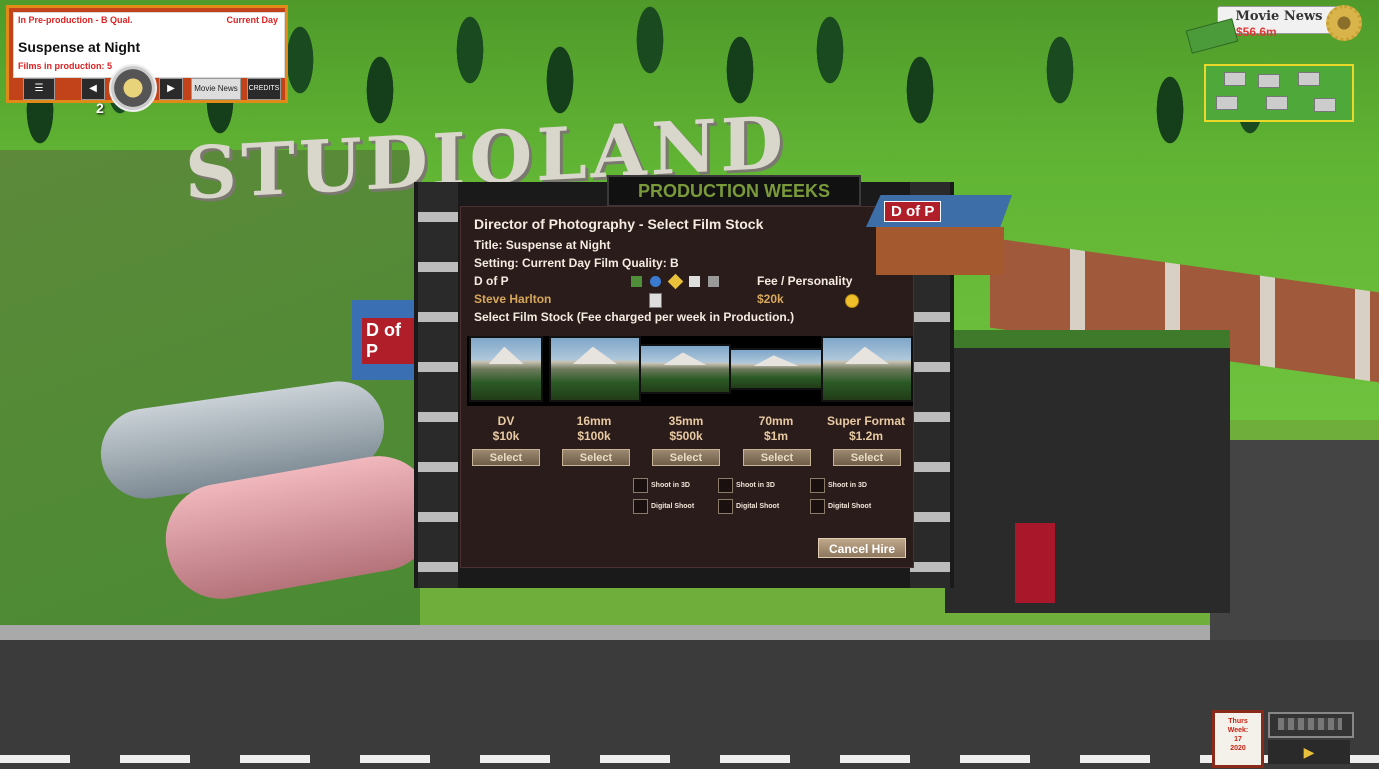 The height and width of the screenshot is (769, 1379). Describe the element at coordinates (542, 245) in the screenshot. I see `film-title: Title: Suspense at Night` at that location.